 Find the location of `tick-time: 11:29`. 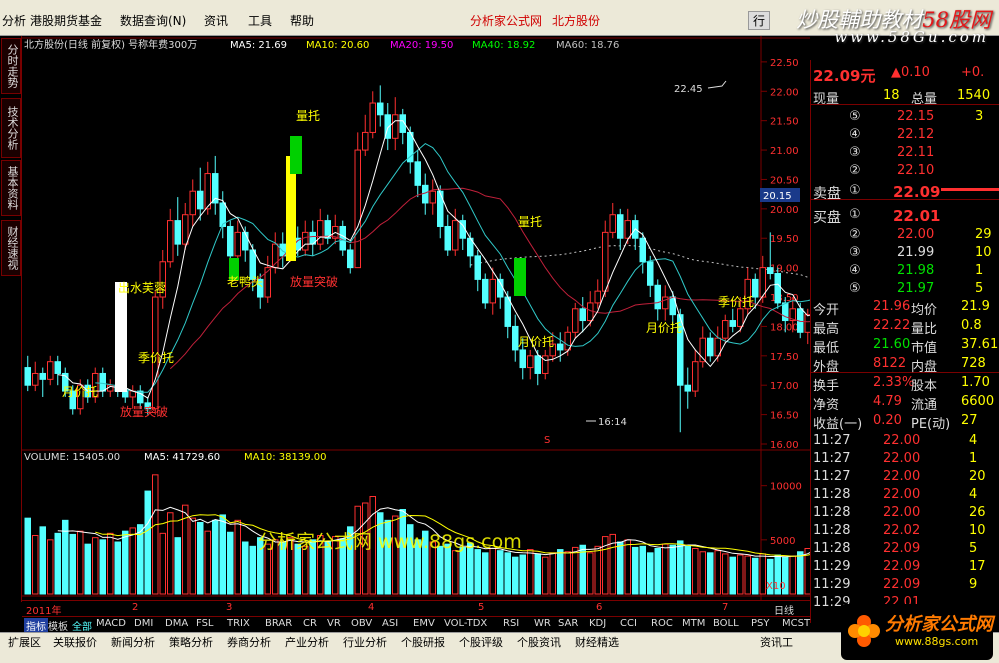

tick-time: 11:29 is located at coordinates (832, 566).